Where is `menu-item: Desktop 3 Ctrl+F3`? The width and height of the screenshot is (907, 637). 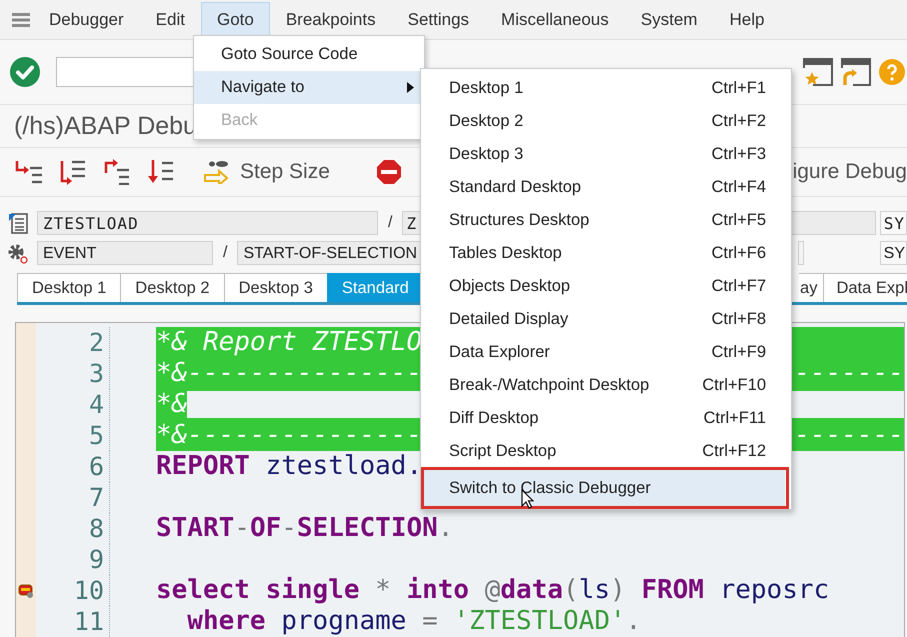 menu-item: Desktop 3 Ctrl+F3 is located at coordinates (606, 154).